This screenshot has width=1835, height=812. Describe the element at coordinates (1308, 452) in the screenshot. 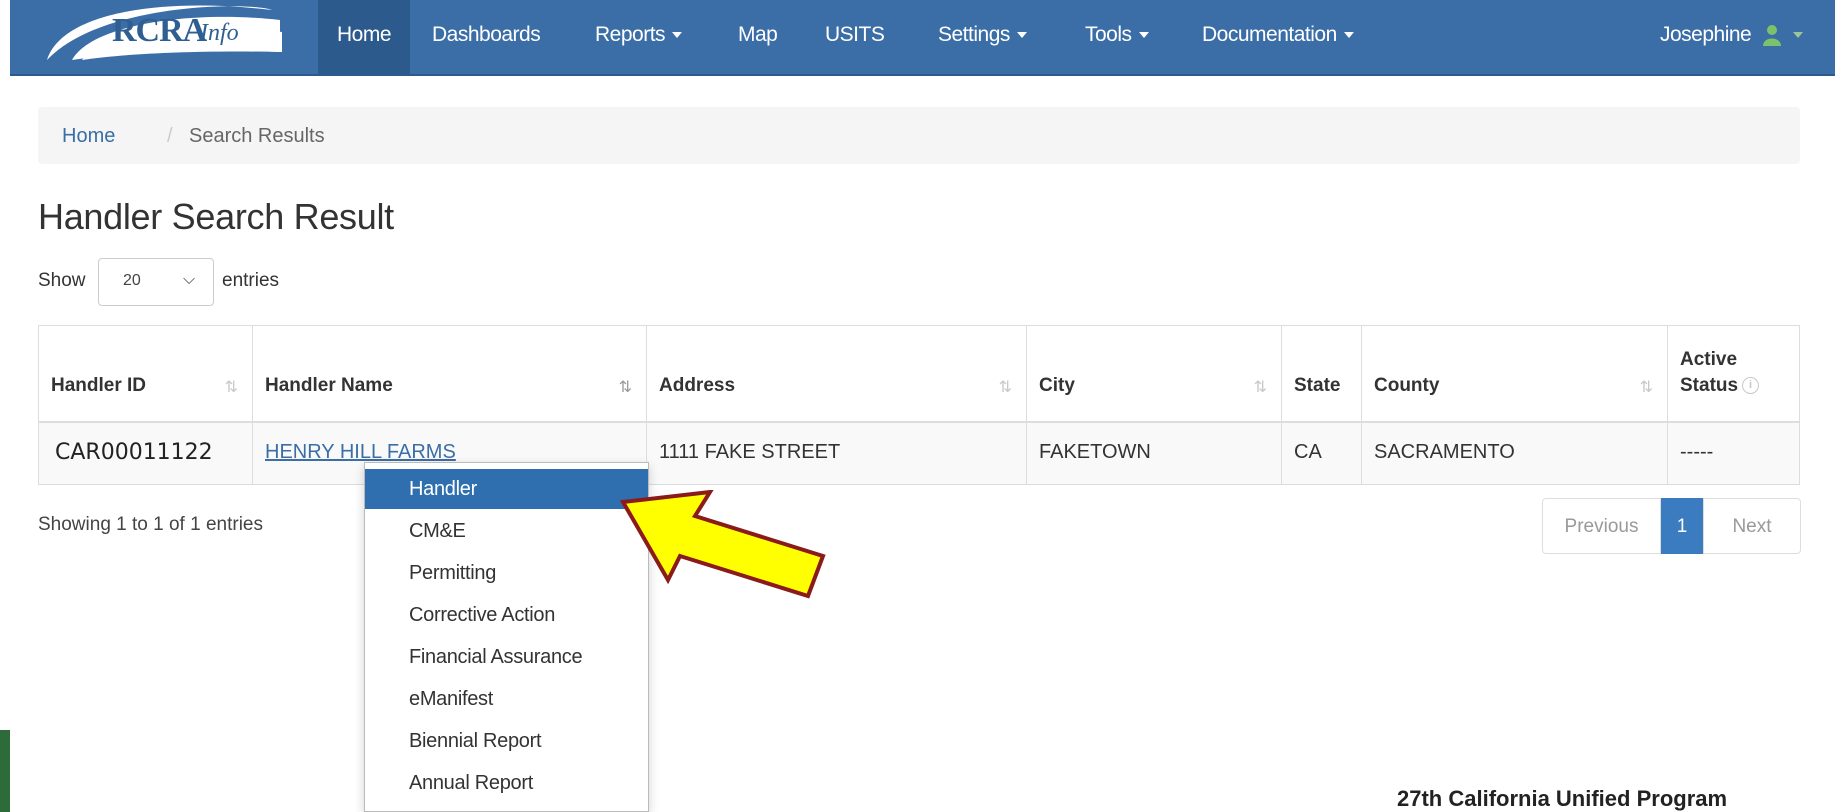

I see `state-value: CA` at that location.